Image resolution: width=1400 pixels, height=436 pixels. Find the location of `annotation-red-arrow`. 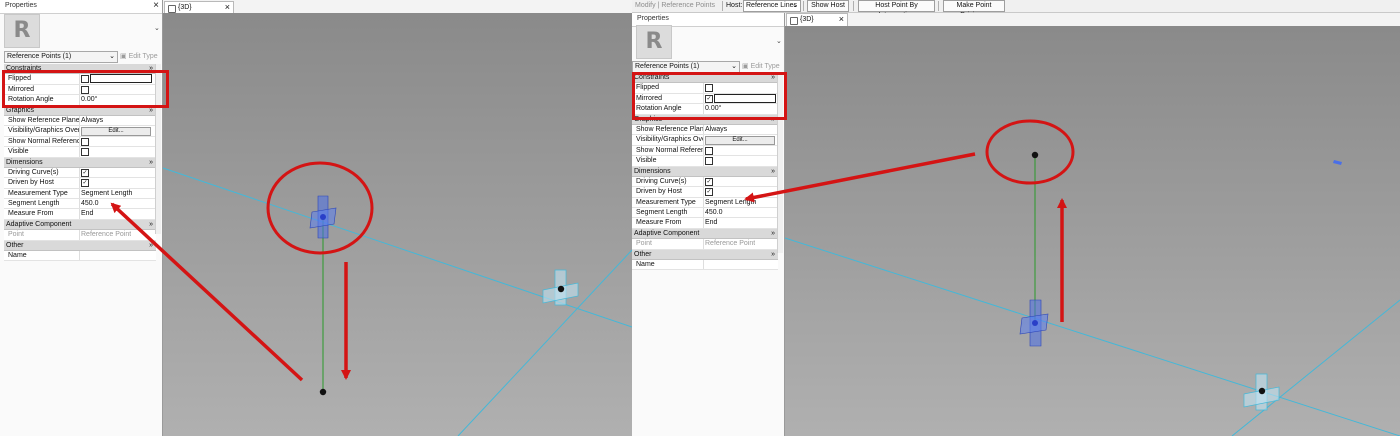

annotation-red-arrow is located at coordinates (860, 177).